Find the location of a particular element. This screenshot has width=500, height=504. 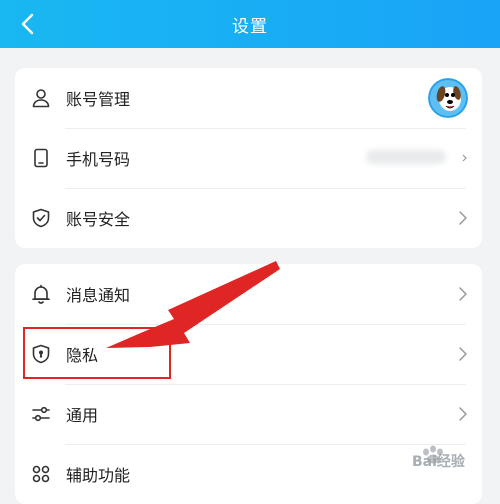

bell-icon is located at coordinates (41, 294).